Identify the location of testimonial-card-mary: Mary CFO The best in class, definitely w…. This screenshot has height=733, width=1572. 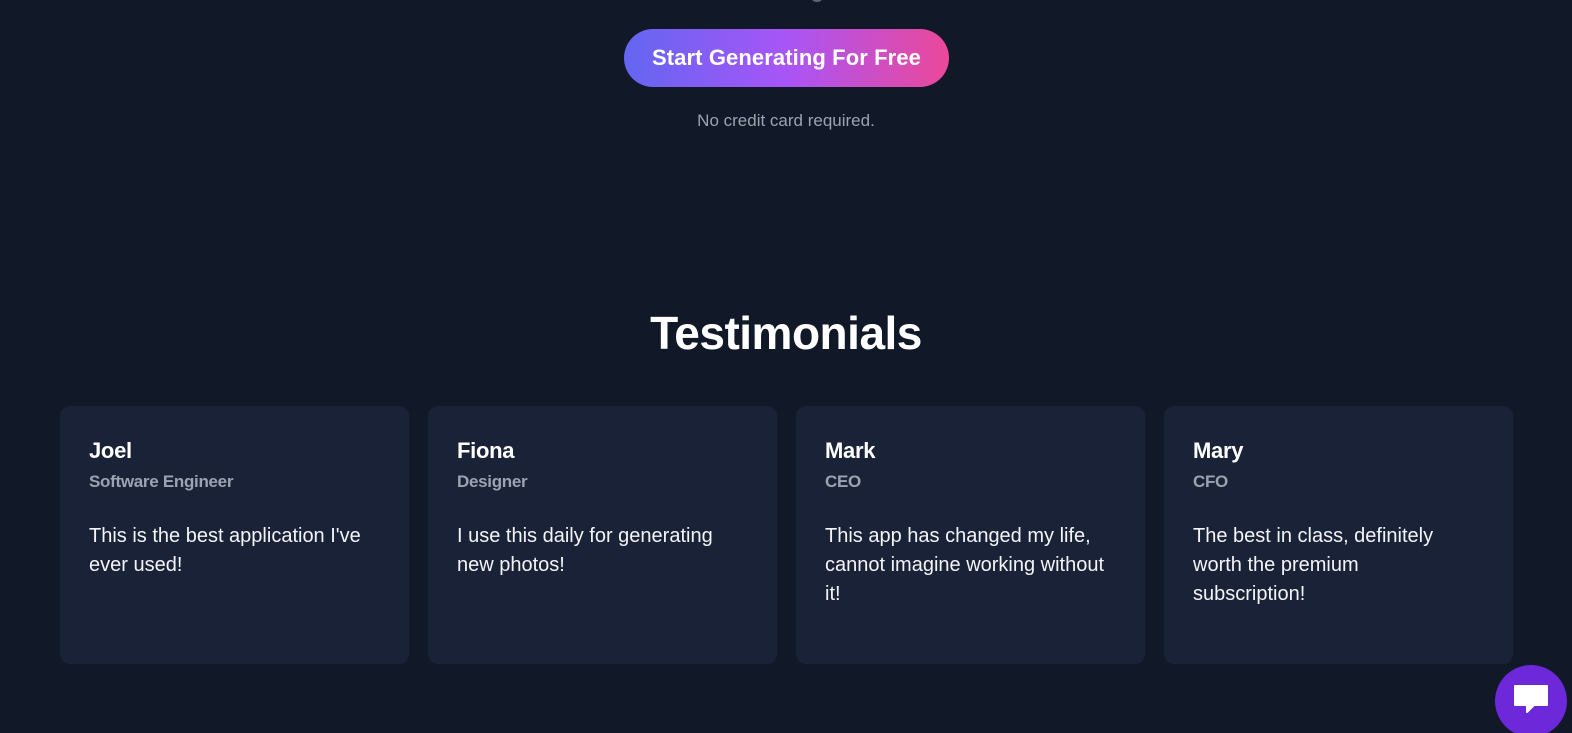
(1338, 535).